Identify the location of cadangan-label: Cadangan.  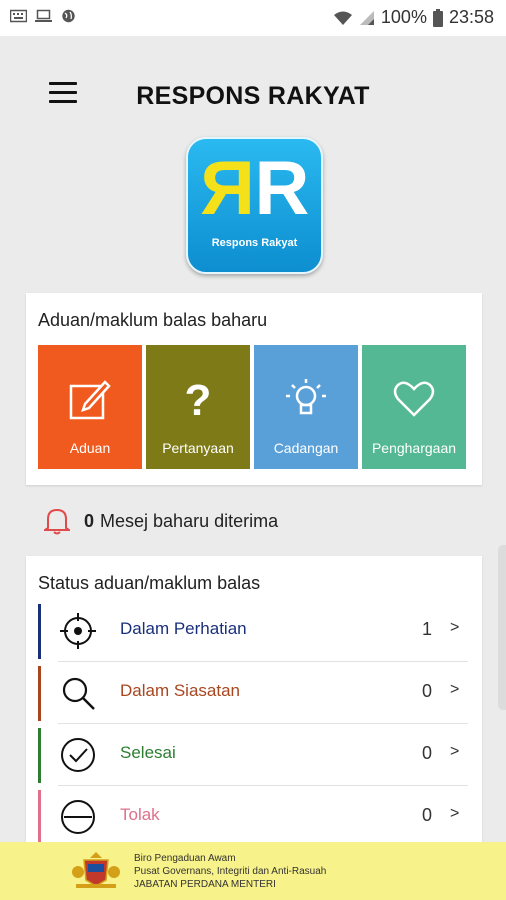
(306, 448).